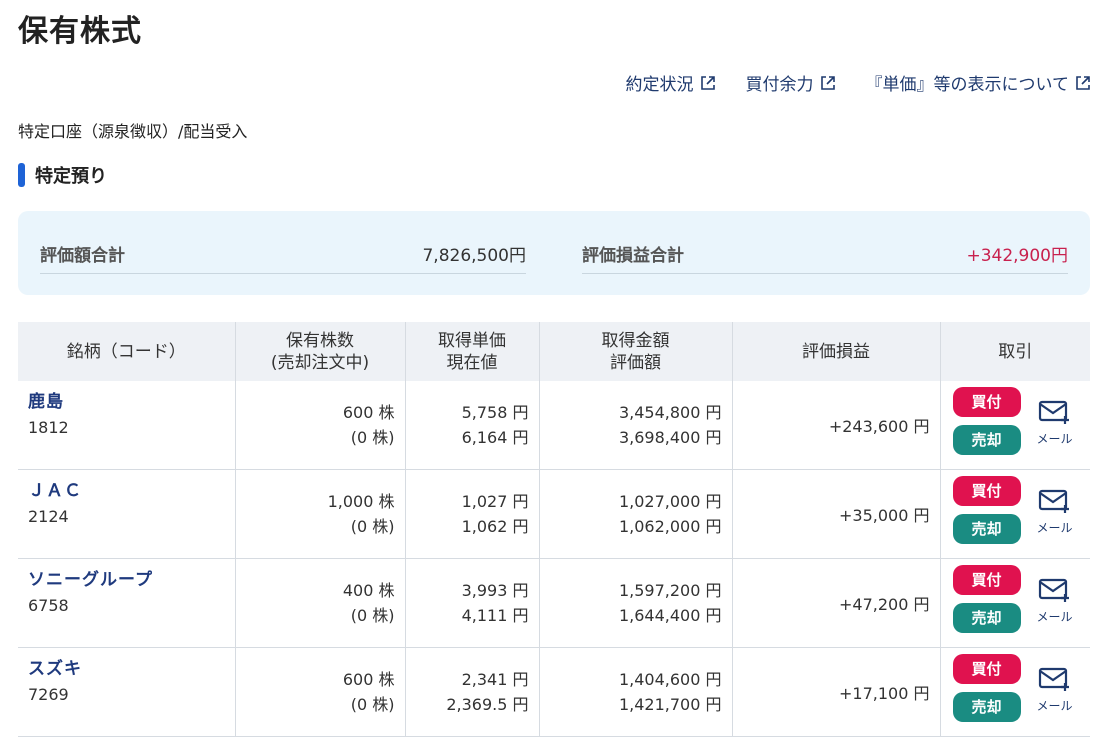 This screenshot has height=737, width=1111. What do you see at coordinates (472, 692) in the screenshot?
I see `cell-price: 2,341 円 2,369.5 円` at bounding box center [472, 692].